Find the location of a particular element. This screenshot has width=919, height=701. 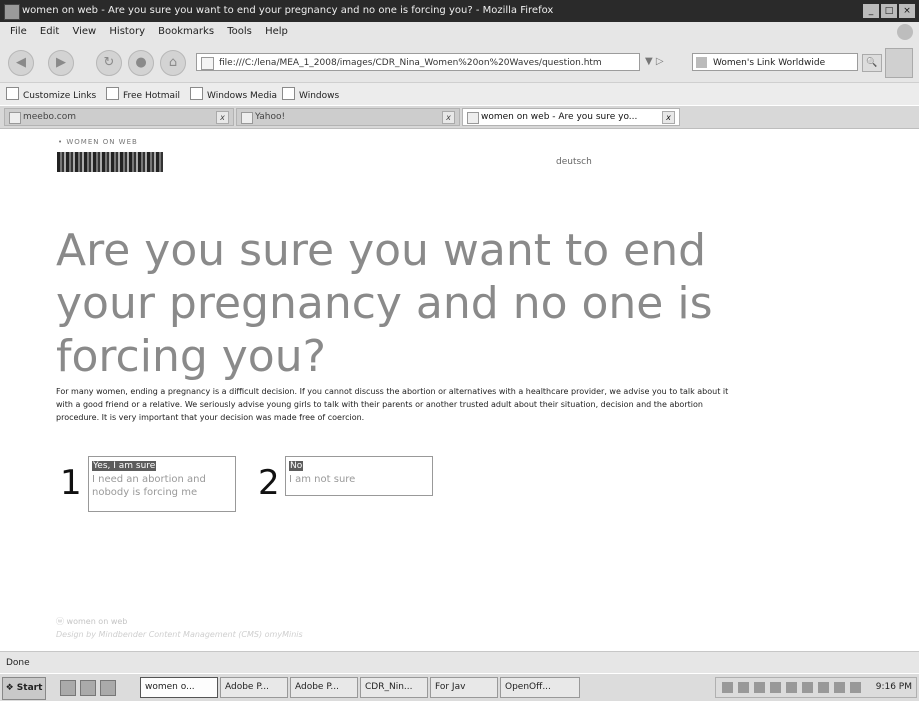

bookmark-customize-links: Customize Links is located at coordinates (51, 95).